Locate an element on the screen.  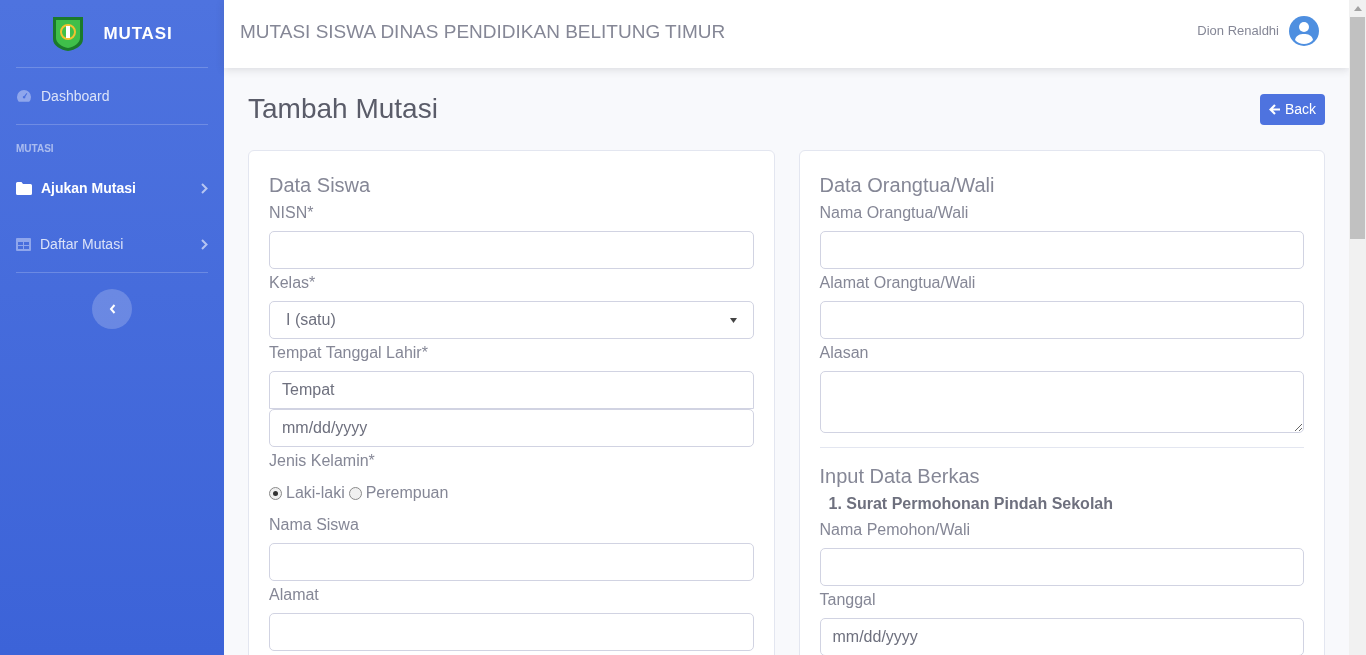
gauge-icon is located at coordinates (24, 96).